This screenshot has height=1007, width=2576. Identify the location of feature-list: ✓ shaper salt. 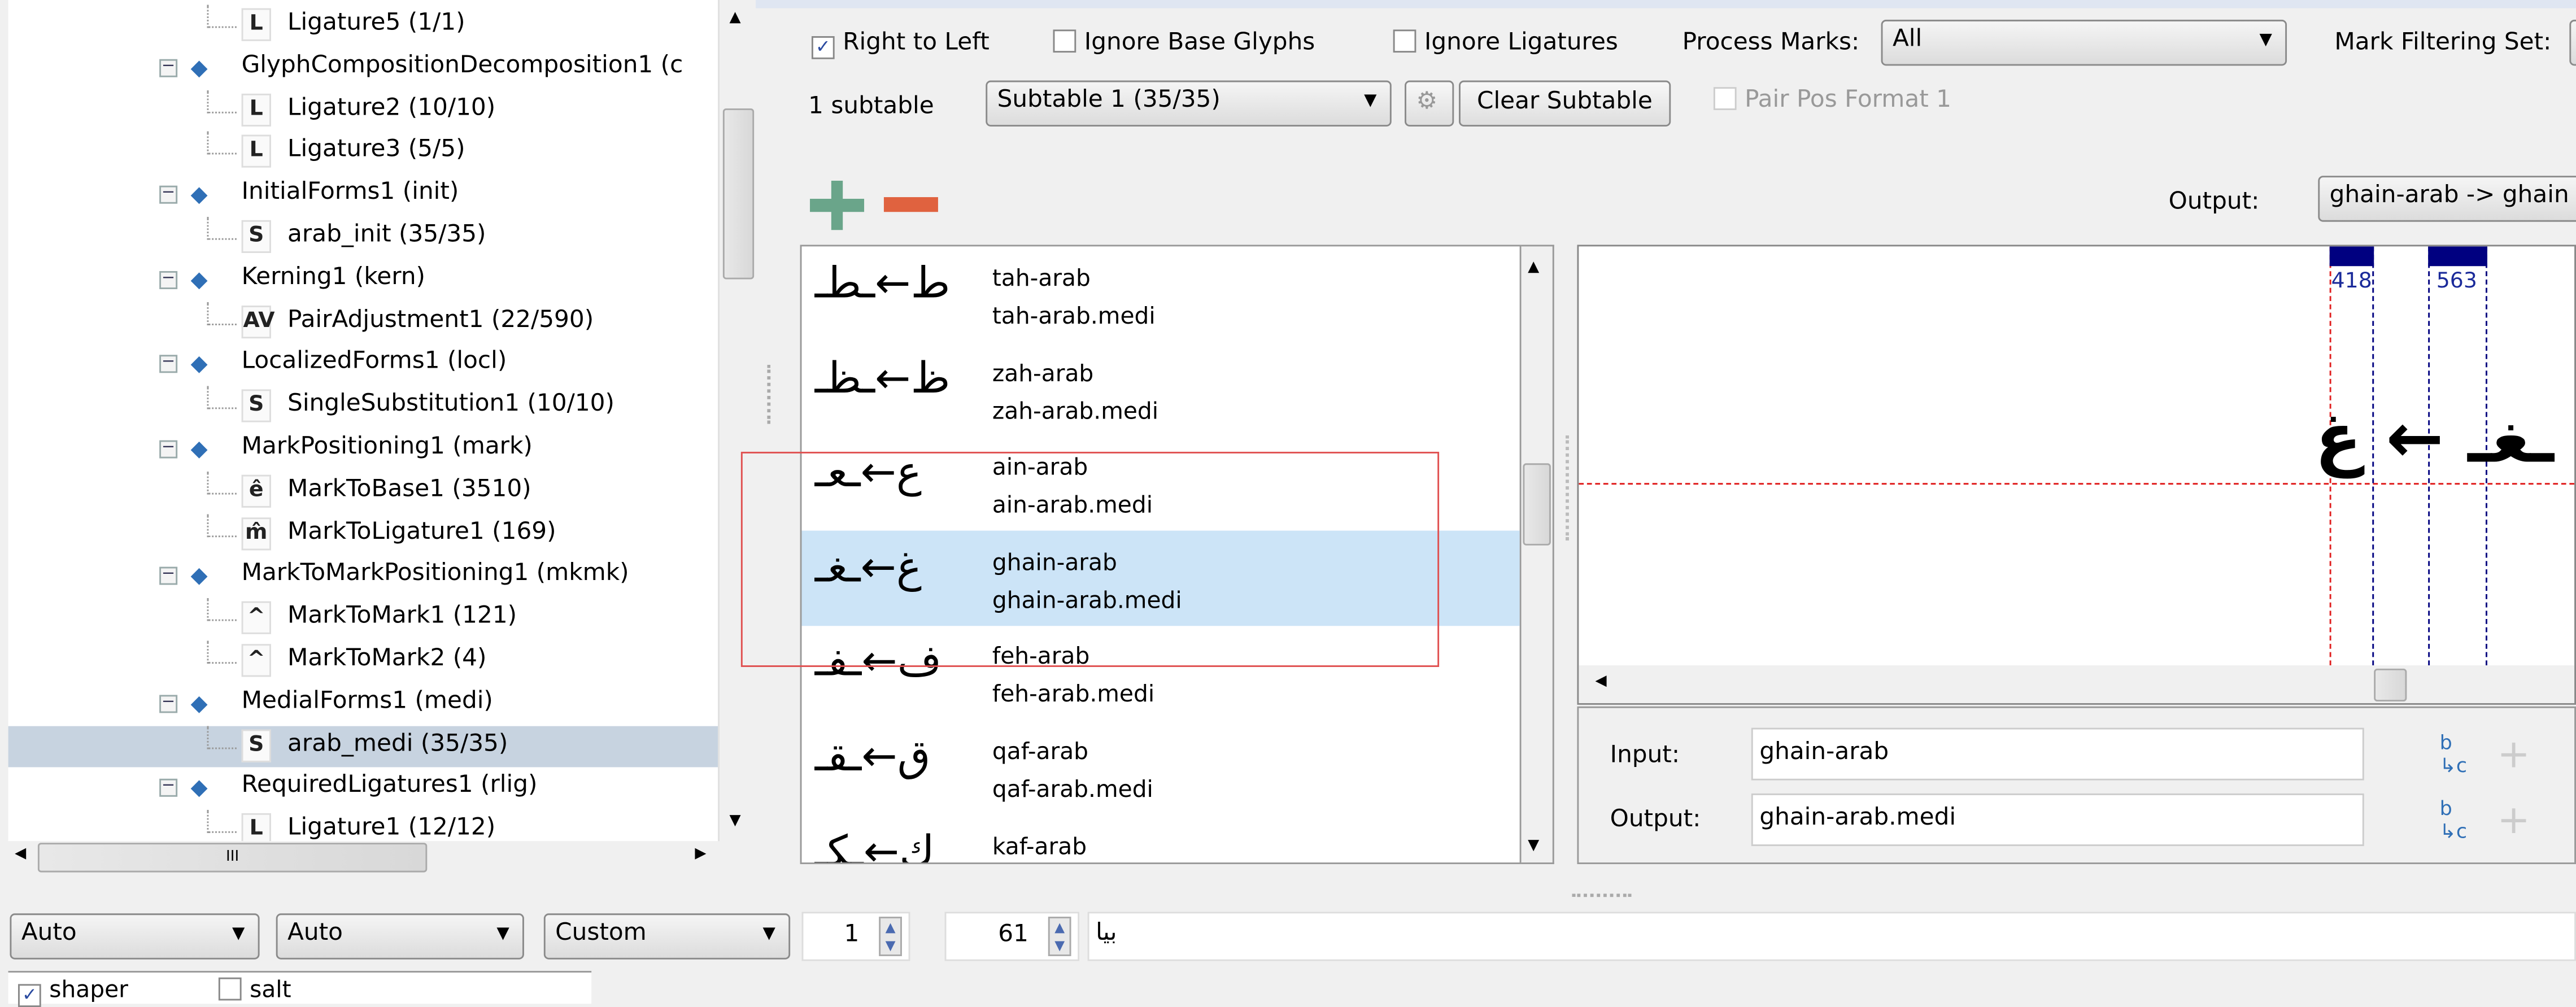
(300, 989).